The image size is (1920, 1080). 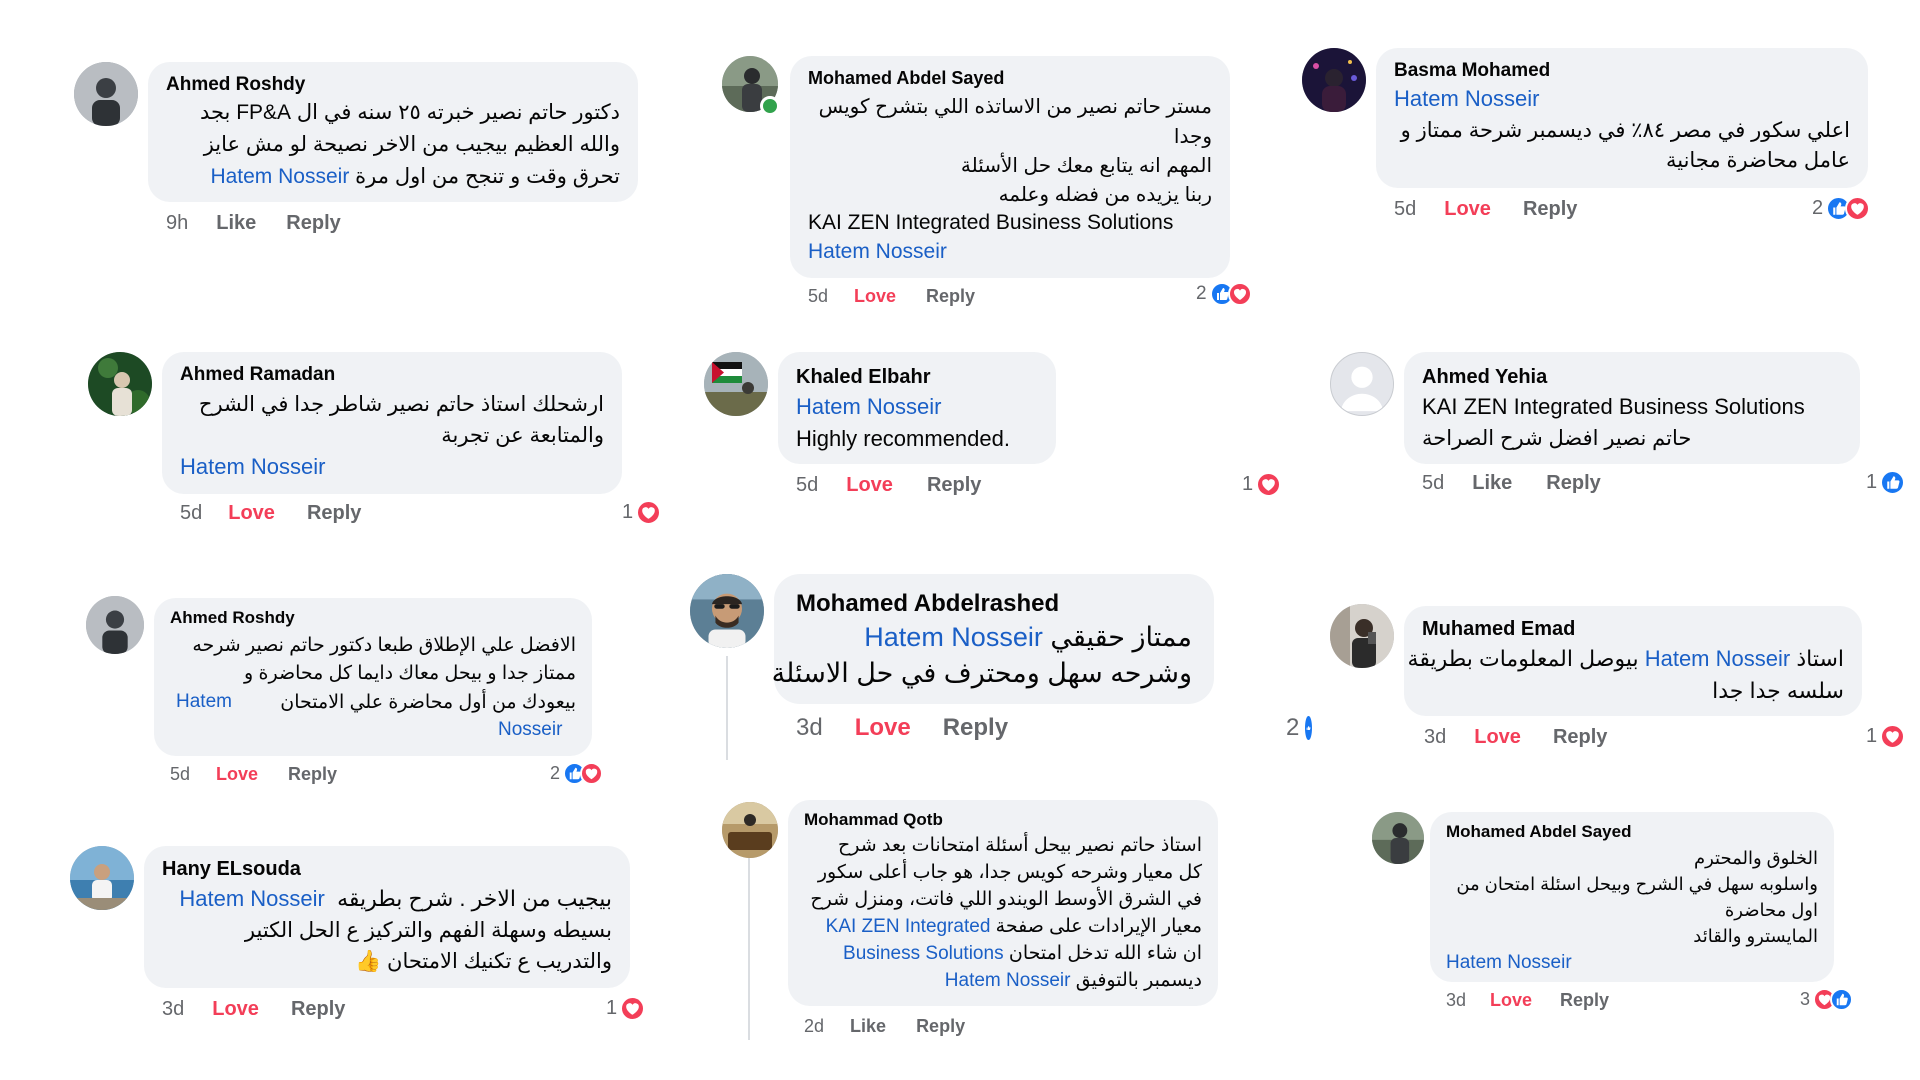 I want to click on comment-actions: 5d Love Reply, so click(x=888, y=485).